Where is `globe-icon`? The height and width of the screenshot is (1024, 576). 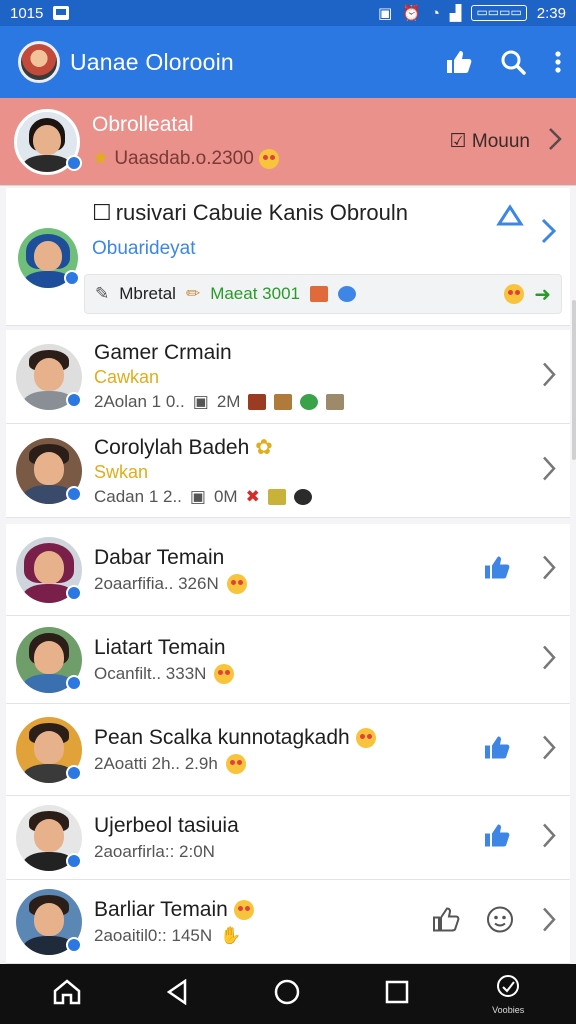 globe-icon is located at coordinates (346, 294).